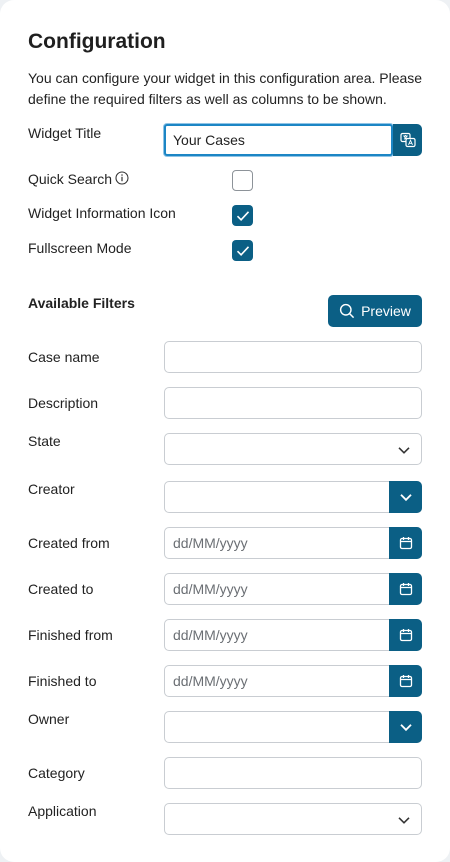  I want to click on owner-dropdown-button, so click(405, 727).